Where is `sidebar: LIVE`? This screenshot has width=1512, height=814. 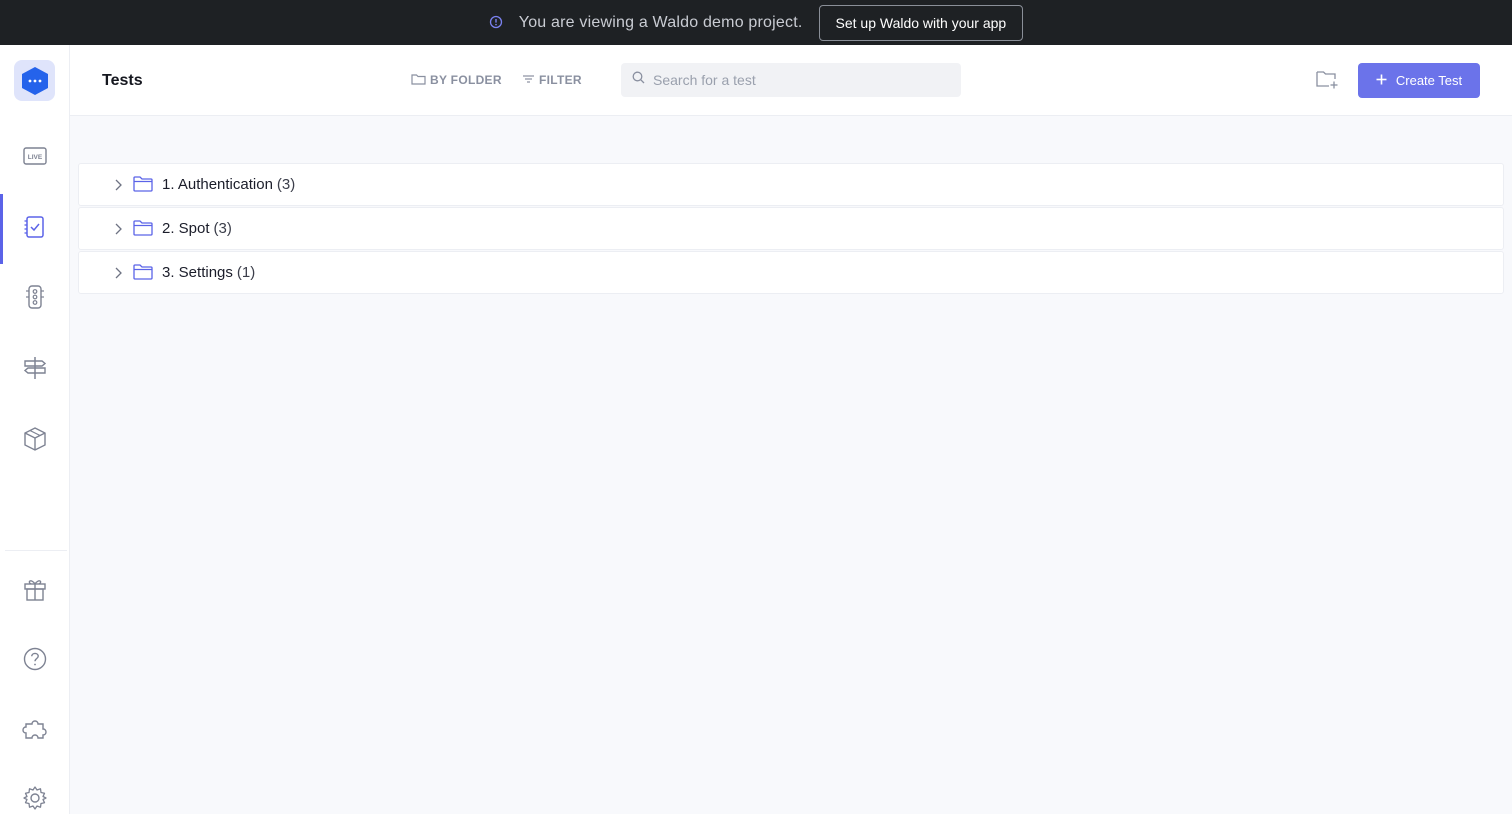
sidebar: LIVE is located at coordinates (35, 429).